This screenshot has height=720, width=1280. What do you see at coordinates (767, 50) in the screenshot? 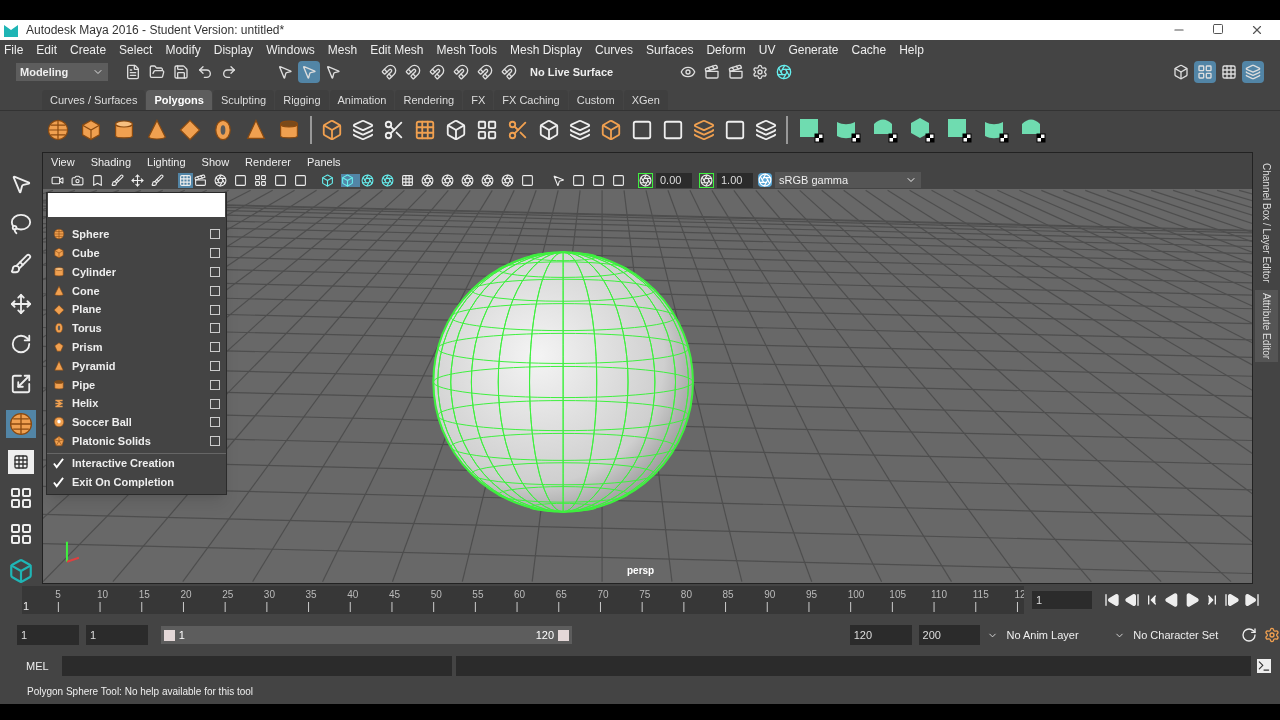
I see `menu-item: UV` at bounding box center [767, 50].